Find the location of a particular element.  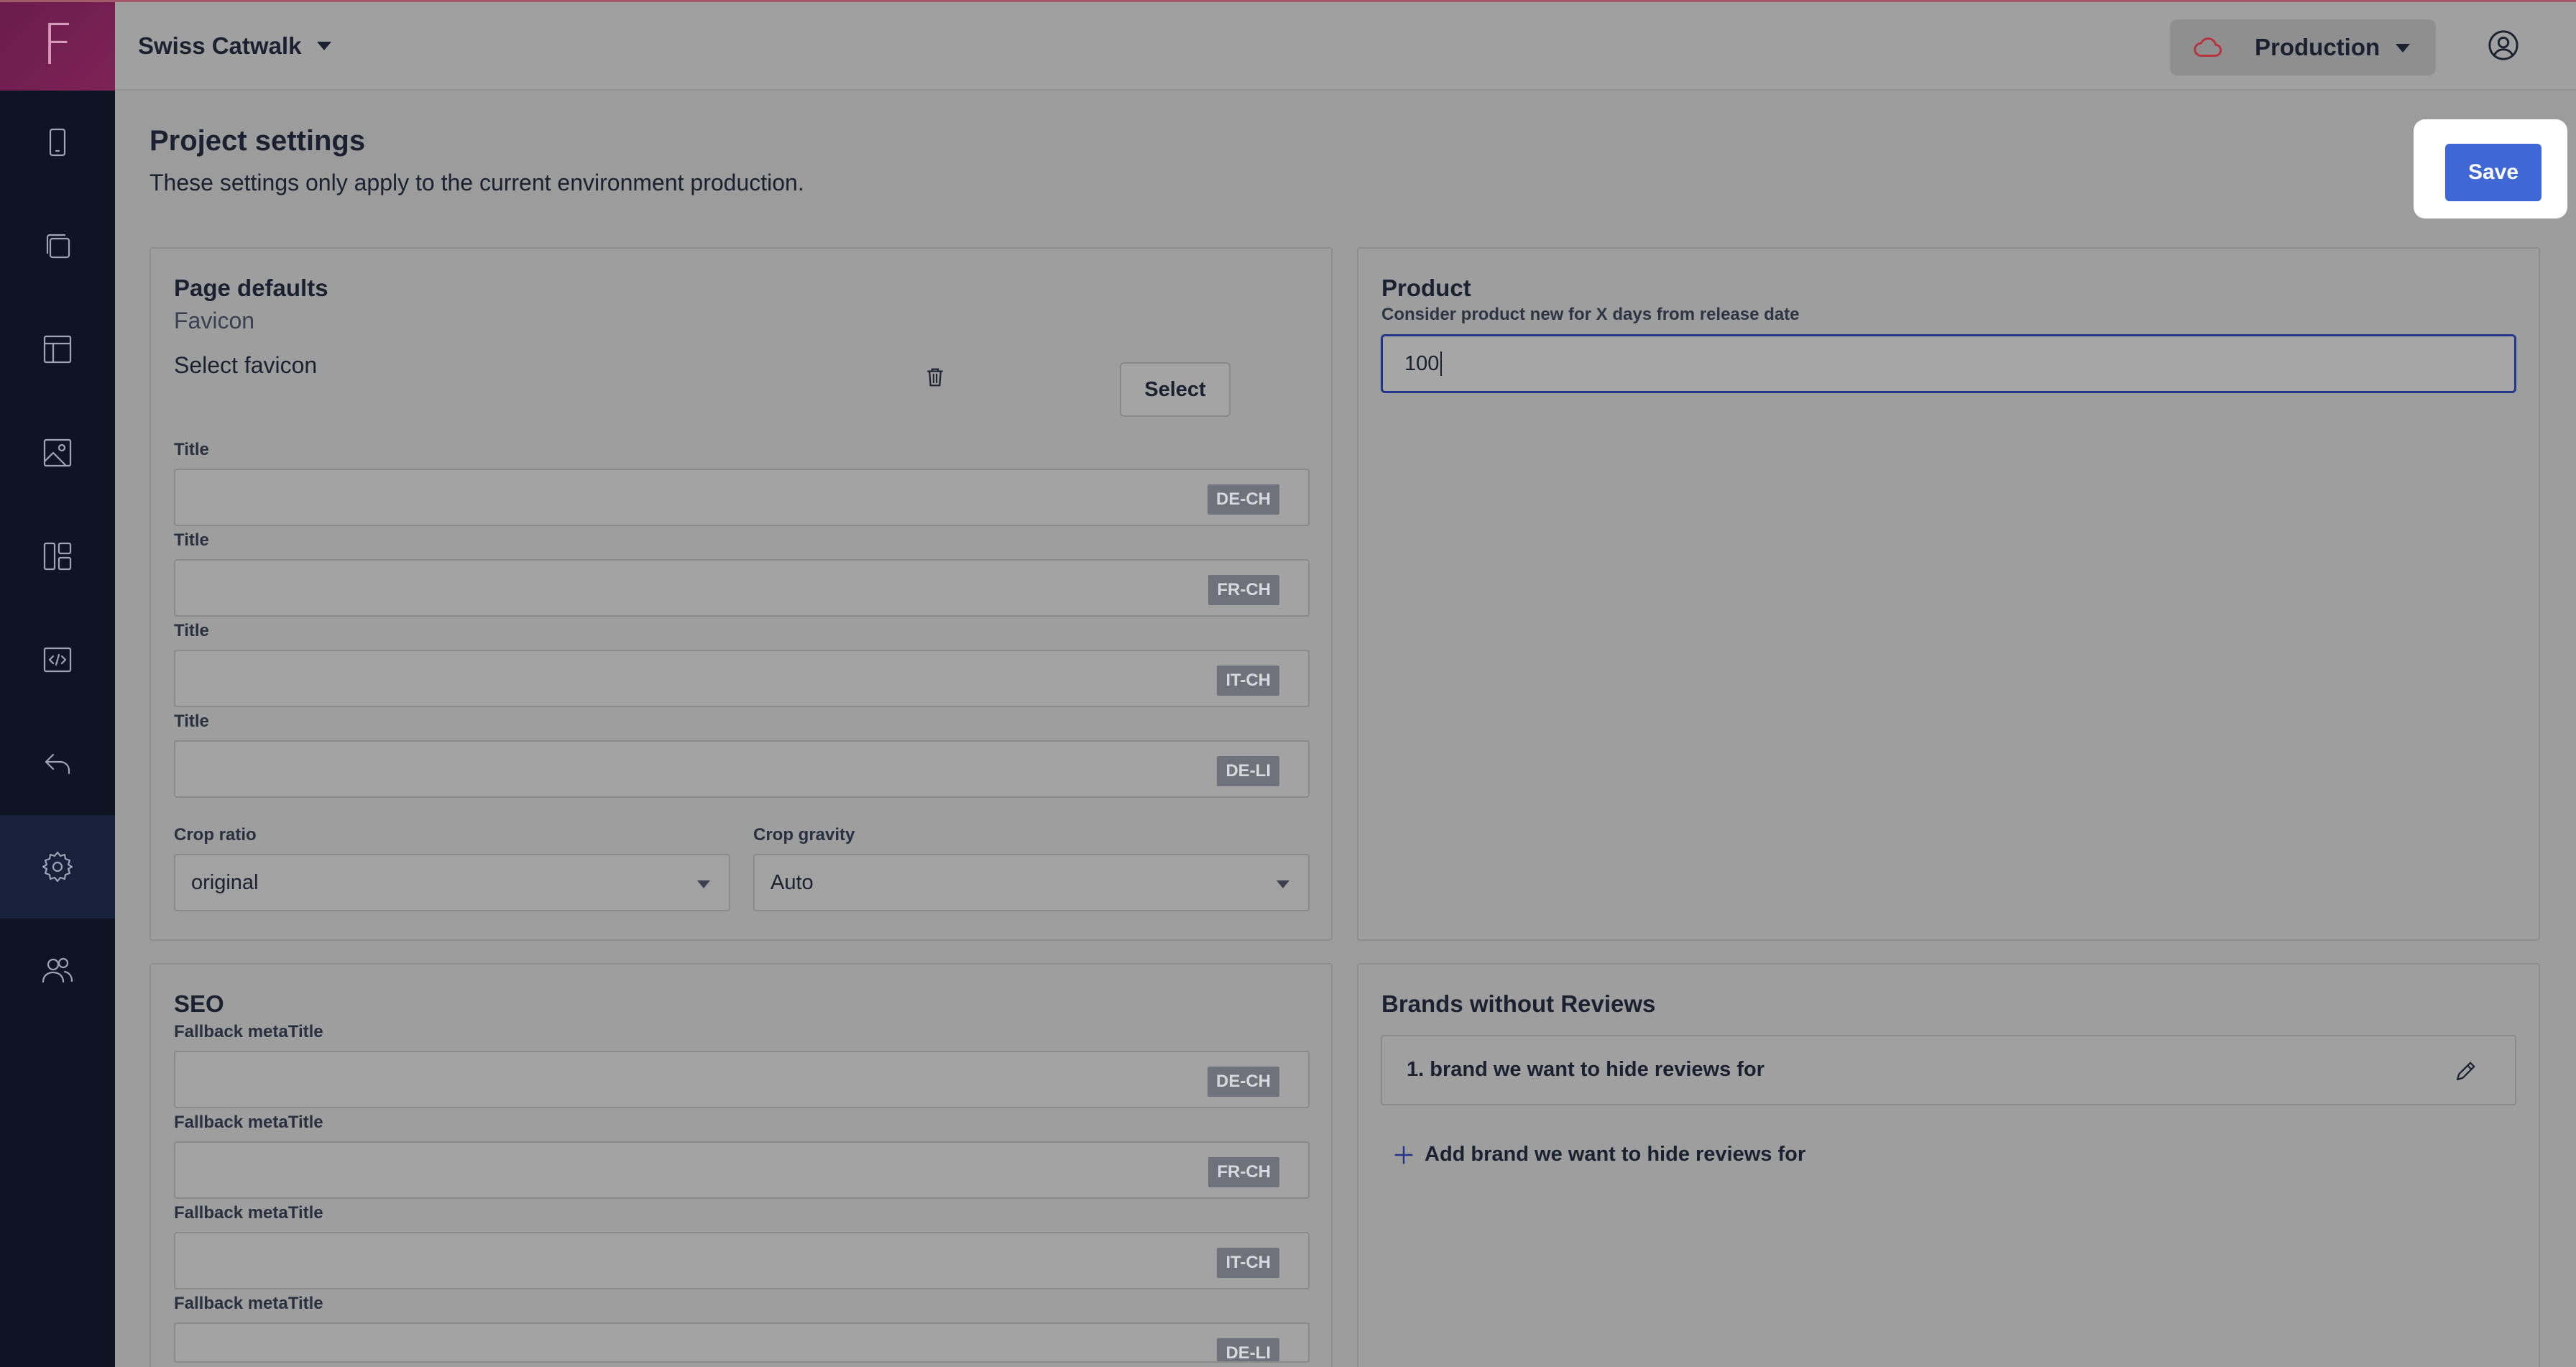

title-input-de-li: DE-LI is located at coordinates (742, 769).